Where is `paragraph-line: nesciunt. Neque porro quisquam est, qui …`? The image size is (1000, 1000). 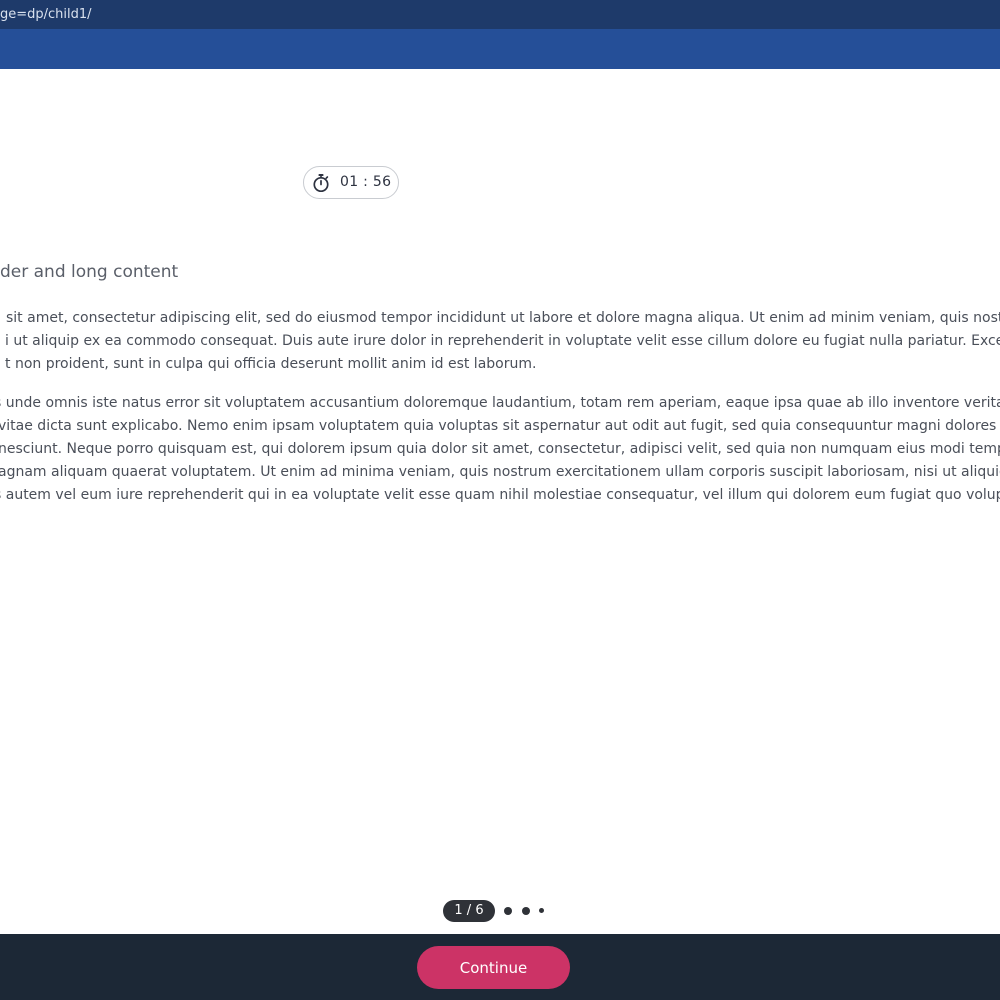
paragraph-line: nesciunt. Neque porro quisquam est, qui … is located at coordinates (500, 449).